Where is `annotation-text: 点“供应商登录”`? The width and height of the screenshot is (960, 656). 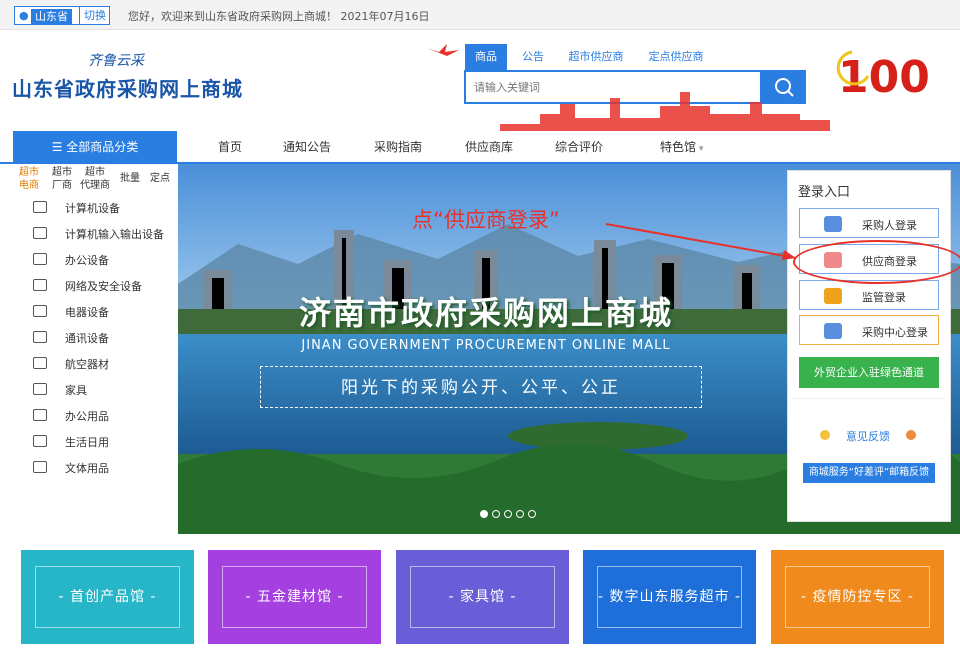
annotation-text: 点“供应商登录” is located at coordinates (486, 220).